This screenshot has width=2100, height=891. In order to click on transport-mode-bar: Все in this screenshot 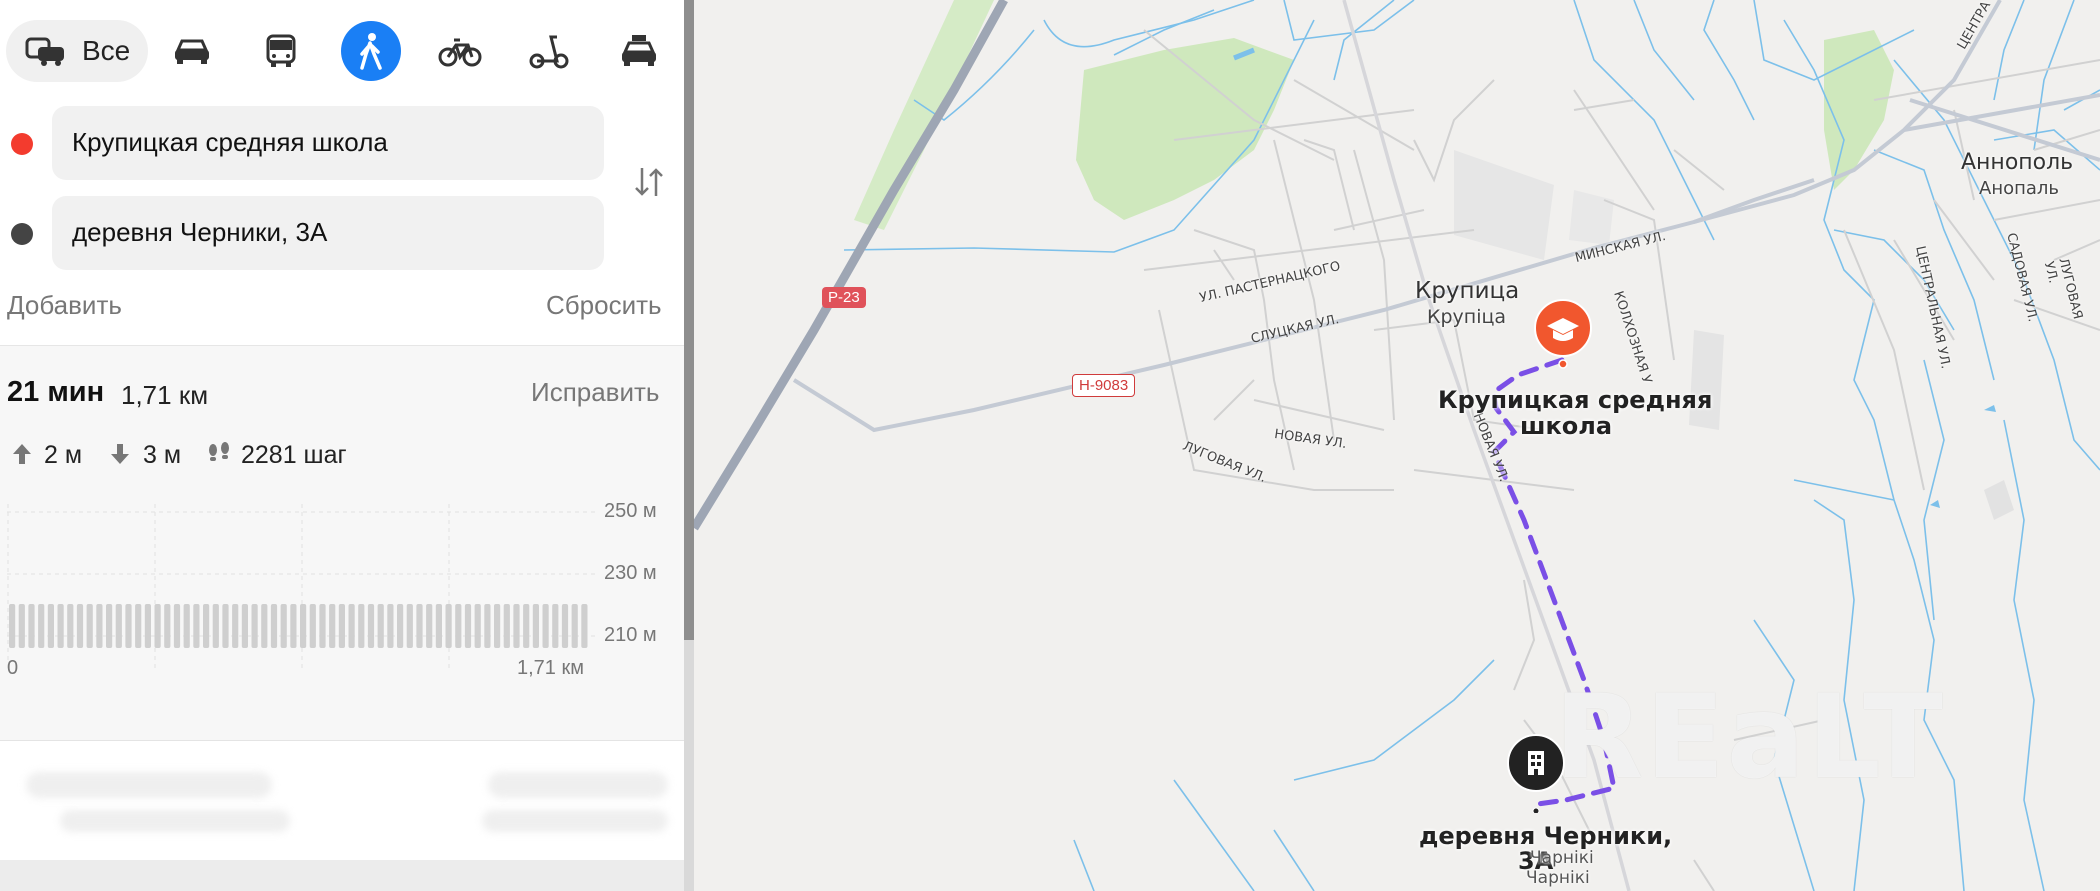, I will do `click(77, 51)`.